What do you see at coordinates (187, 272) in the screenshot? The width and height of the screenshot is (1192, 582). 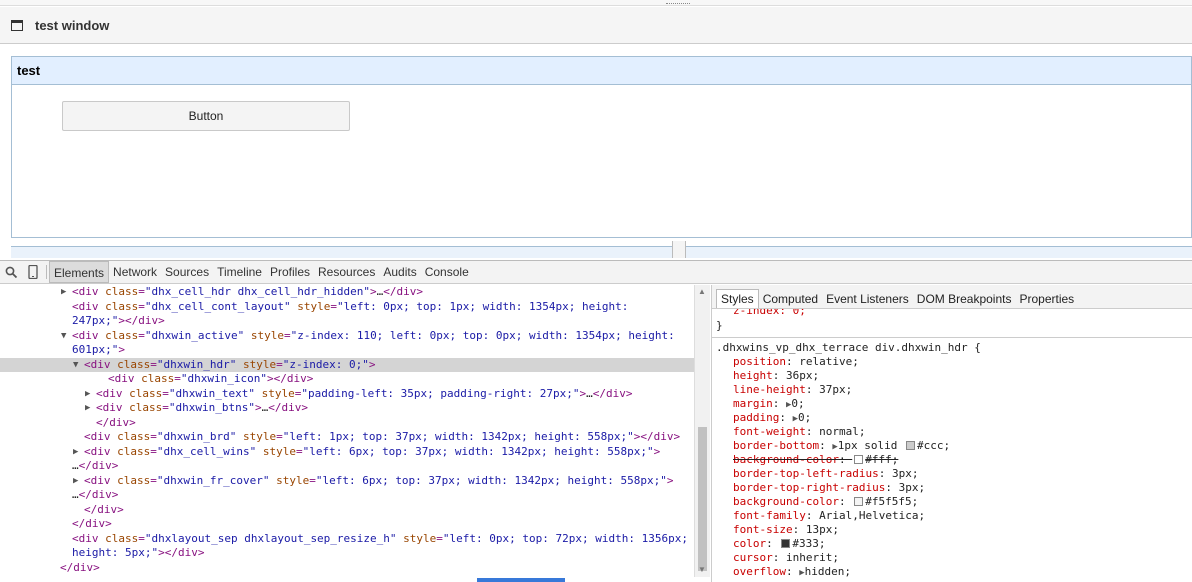 I see `tab-sources: Sources` at bounding box center [187, 272].